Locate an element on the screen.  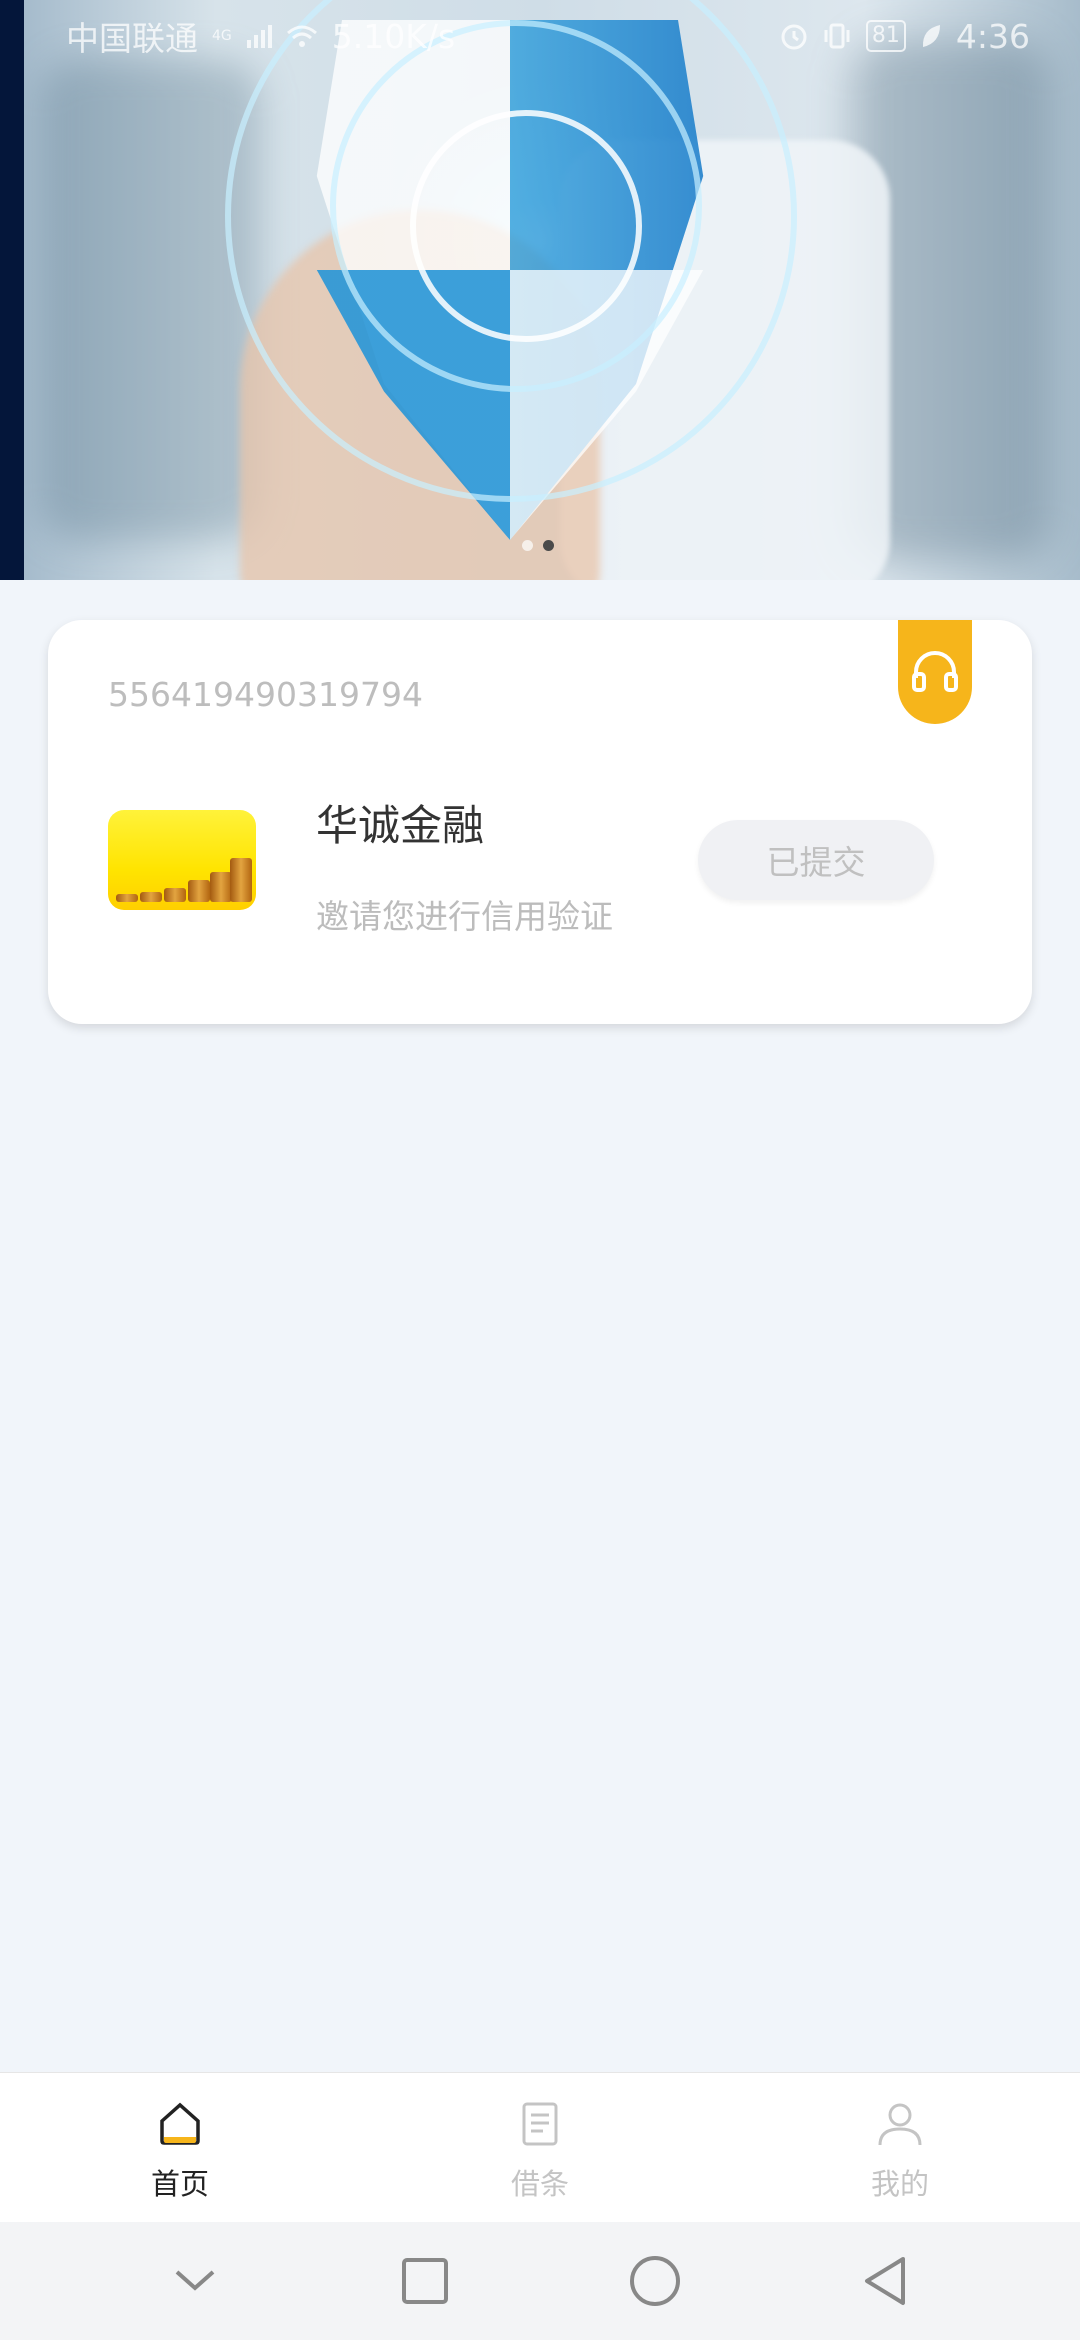
document-icon is located at coordinates (540, 2124).